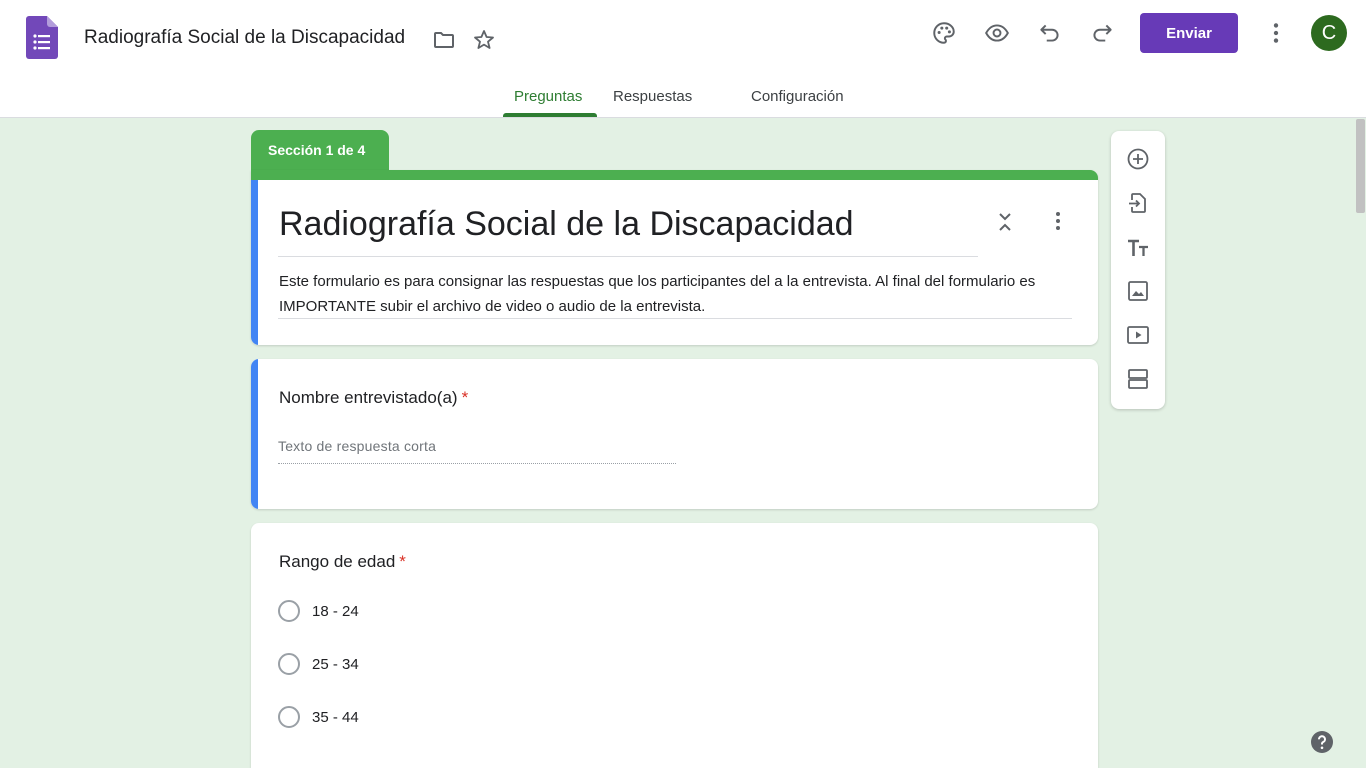 The height and width of the screenshot is (768, 1366). What do you see at coordinates (1276, 33) in the screenshot?
I see `more-vert-icon` at bounding box center [1276, 33].